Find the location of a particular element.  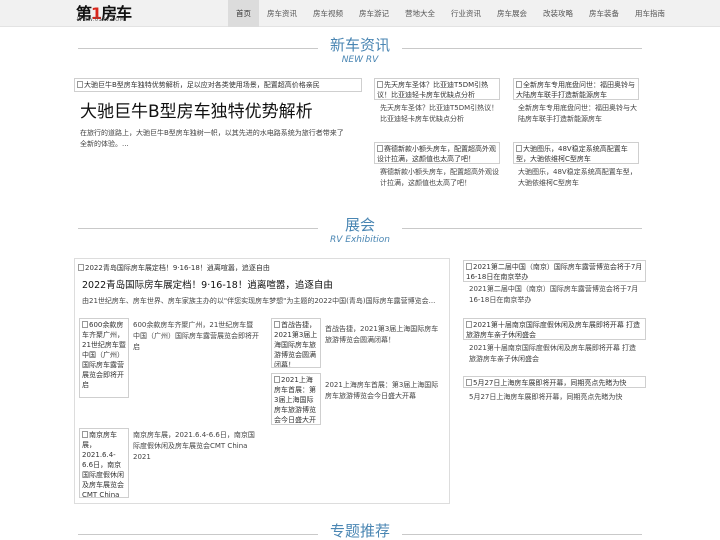

nav-item-rv-video: 房车视频 is located at coordinates (328, 13).